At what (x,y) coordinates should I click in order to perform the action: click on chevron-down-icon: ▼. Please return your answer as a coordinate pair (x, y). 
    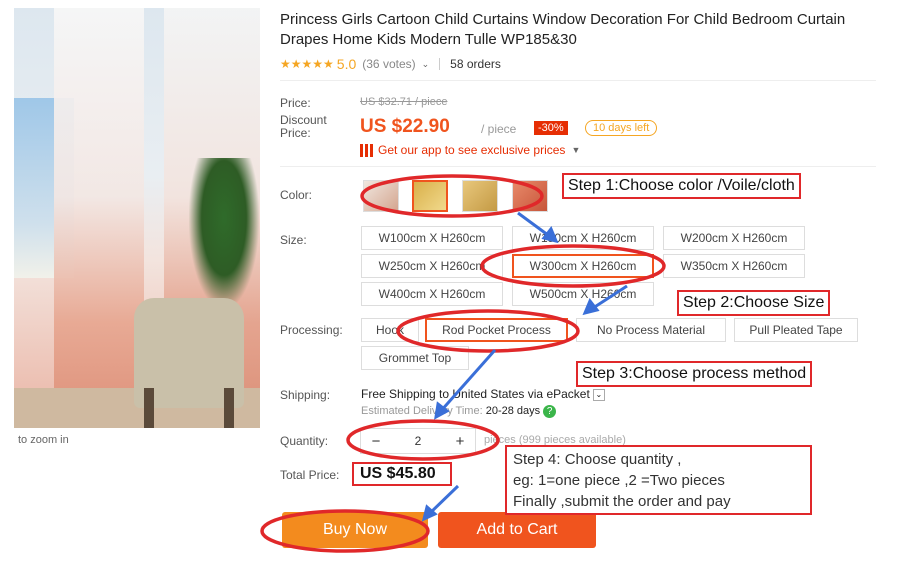
    Looking at the image, I should click on (575, 150).